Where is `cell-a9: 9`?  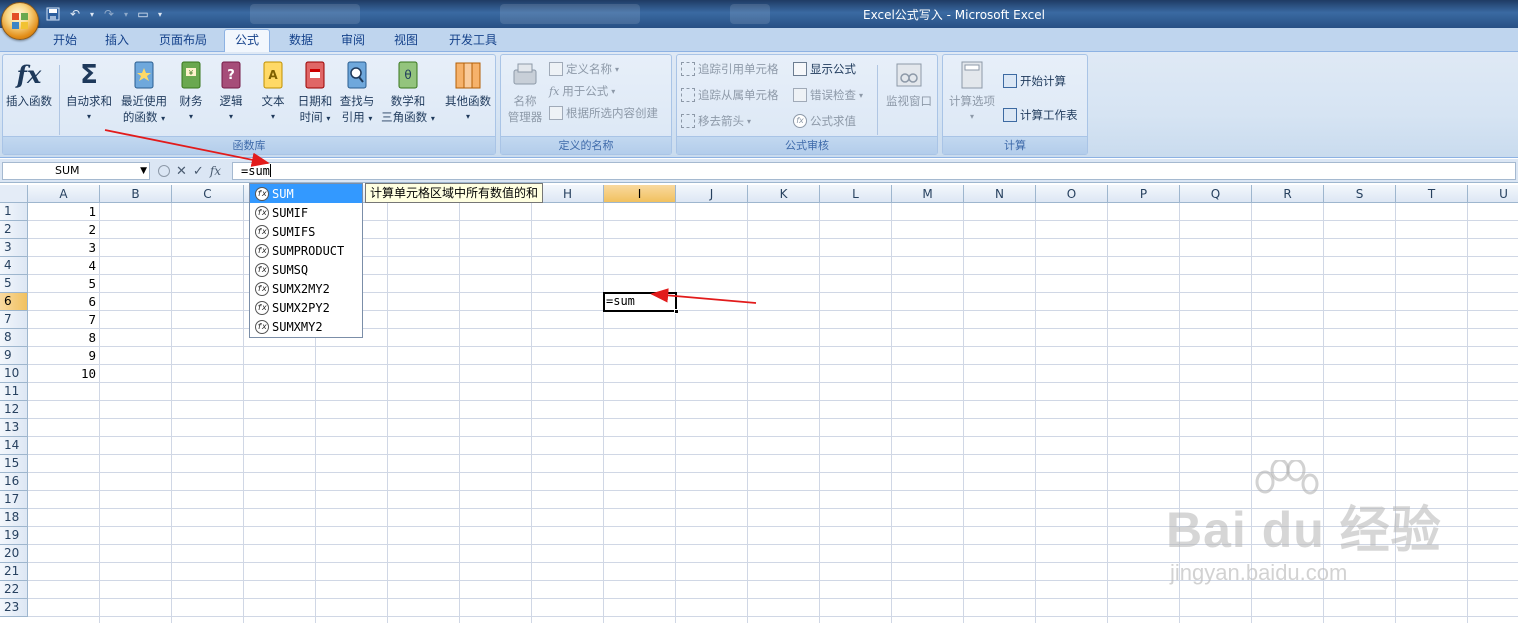
cell-a9: 9 is located at coordinates (62, 356).